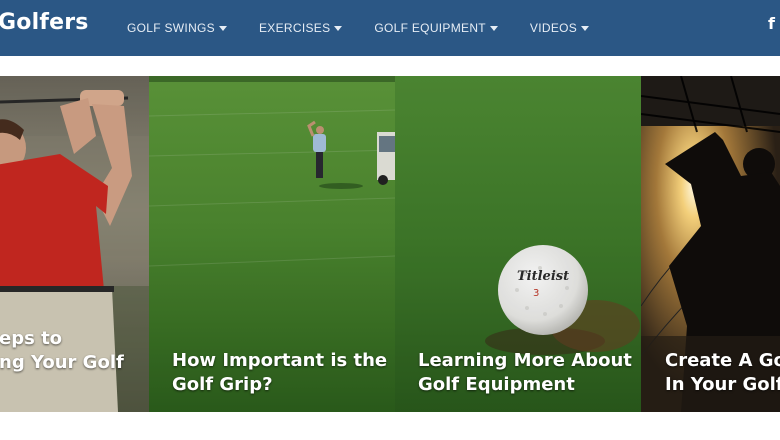 This screenshot has width=780, height=440. I want to click on card-title: Learning More About Golf Equipment, so click(525, 373).